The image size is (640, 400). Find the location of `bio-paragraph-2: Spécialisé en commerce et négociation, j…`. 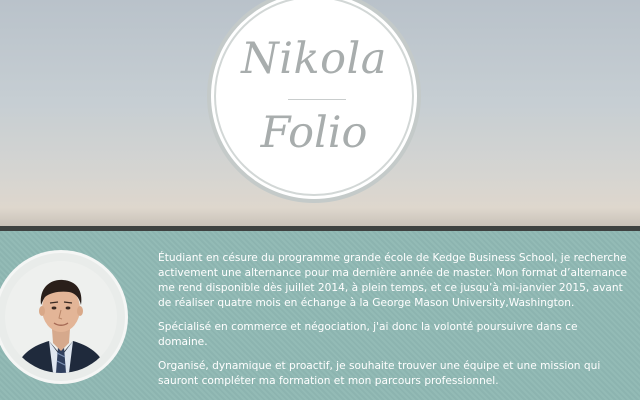

bio-paragraph-2: Spécialisé en commerce et négociation, j… is located at coordinates (368, 334).